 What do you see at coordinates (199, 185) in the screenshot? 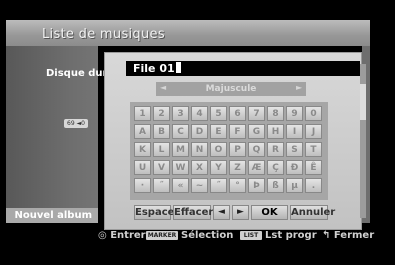
I see `keyboard-key: ~` at bounding box center [199, 185].